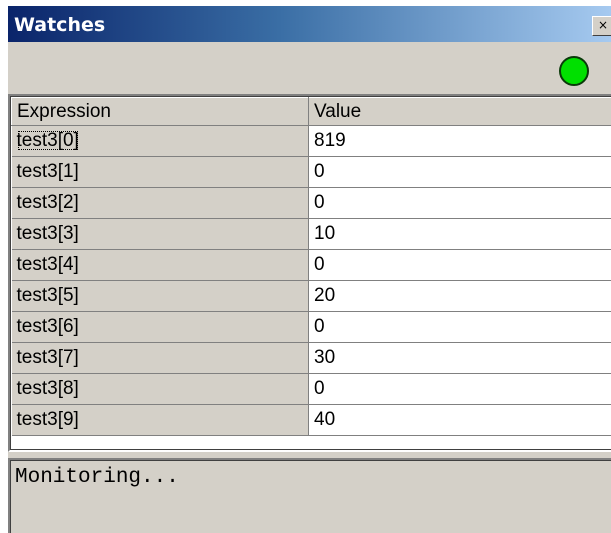  Describe the element at coordinates (309, 24) in the screenshot. I see `title-bar: Watches ×` at that location.